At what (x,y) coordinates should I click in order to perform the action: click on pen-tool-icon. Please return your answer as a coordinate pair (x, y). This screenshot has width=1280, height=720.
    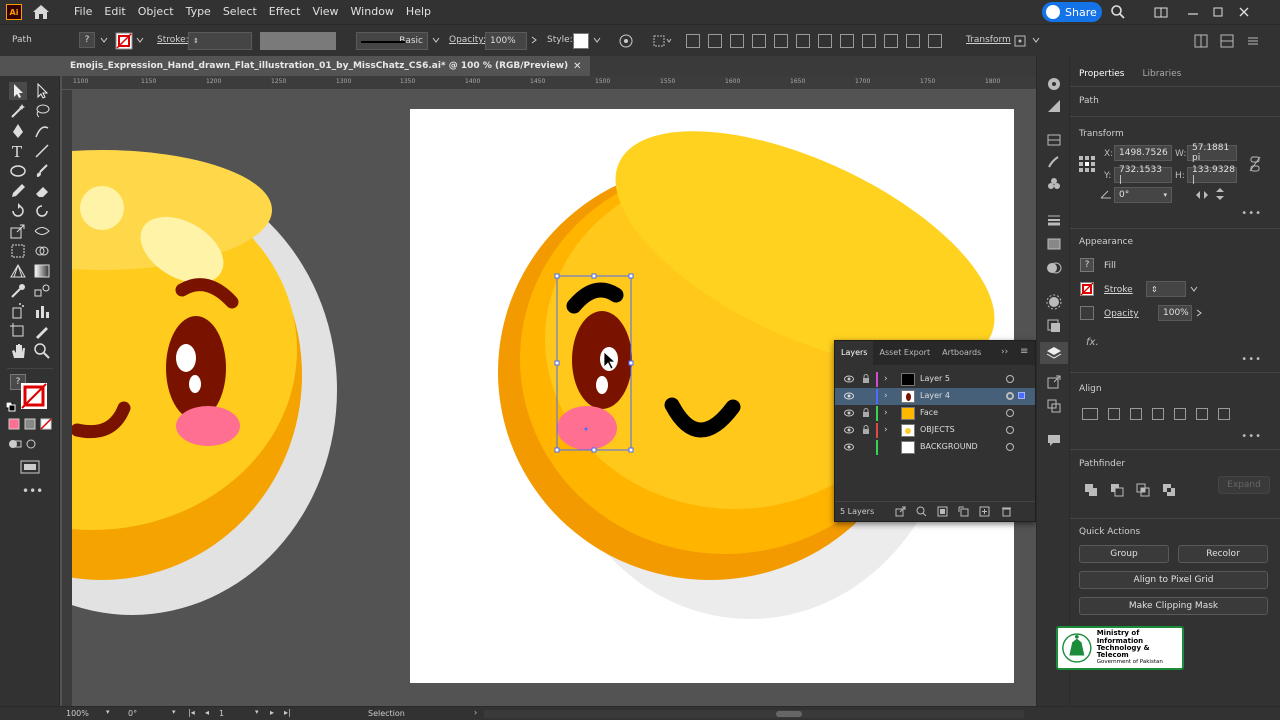
    Looking at the image, I should click on (18, 131).